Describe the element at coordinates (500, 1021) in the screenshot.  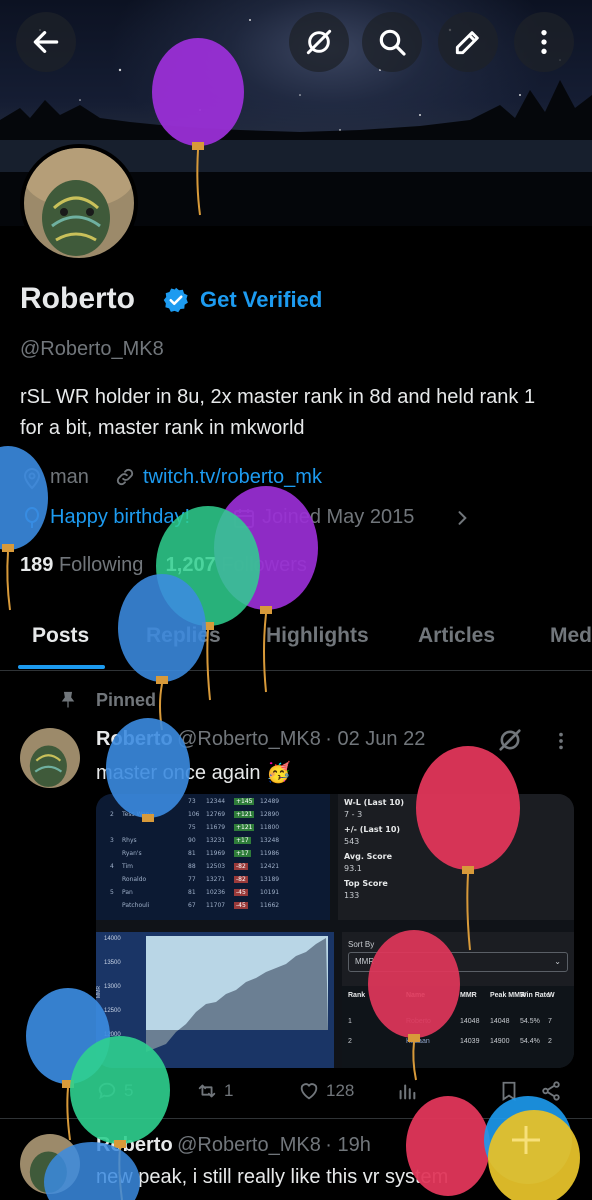
I see `rank-cell: 14048` at that location.